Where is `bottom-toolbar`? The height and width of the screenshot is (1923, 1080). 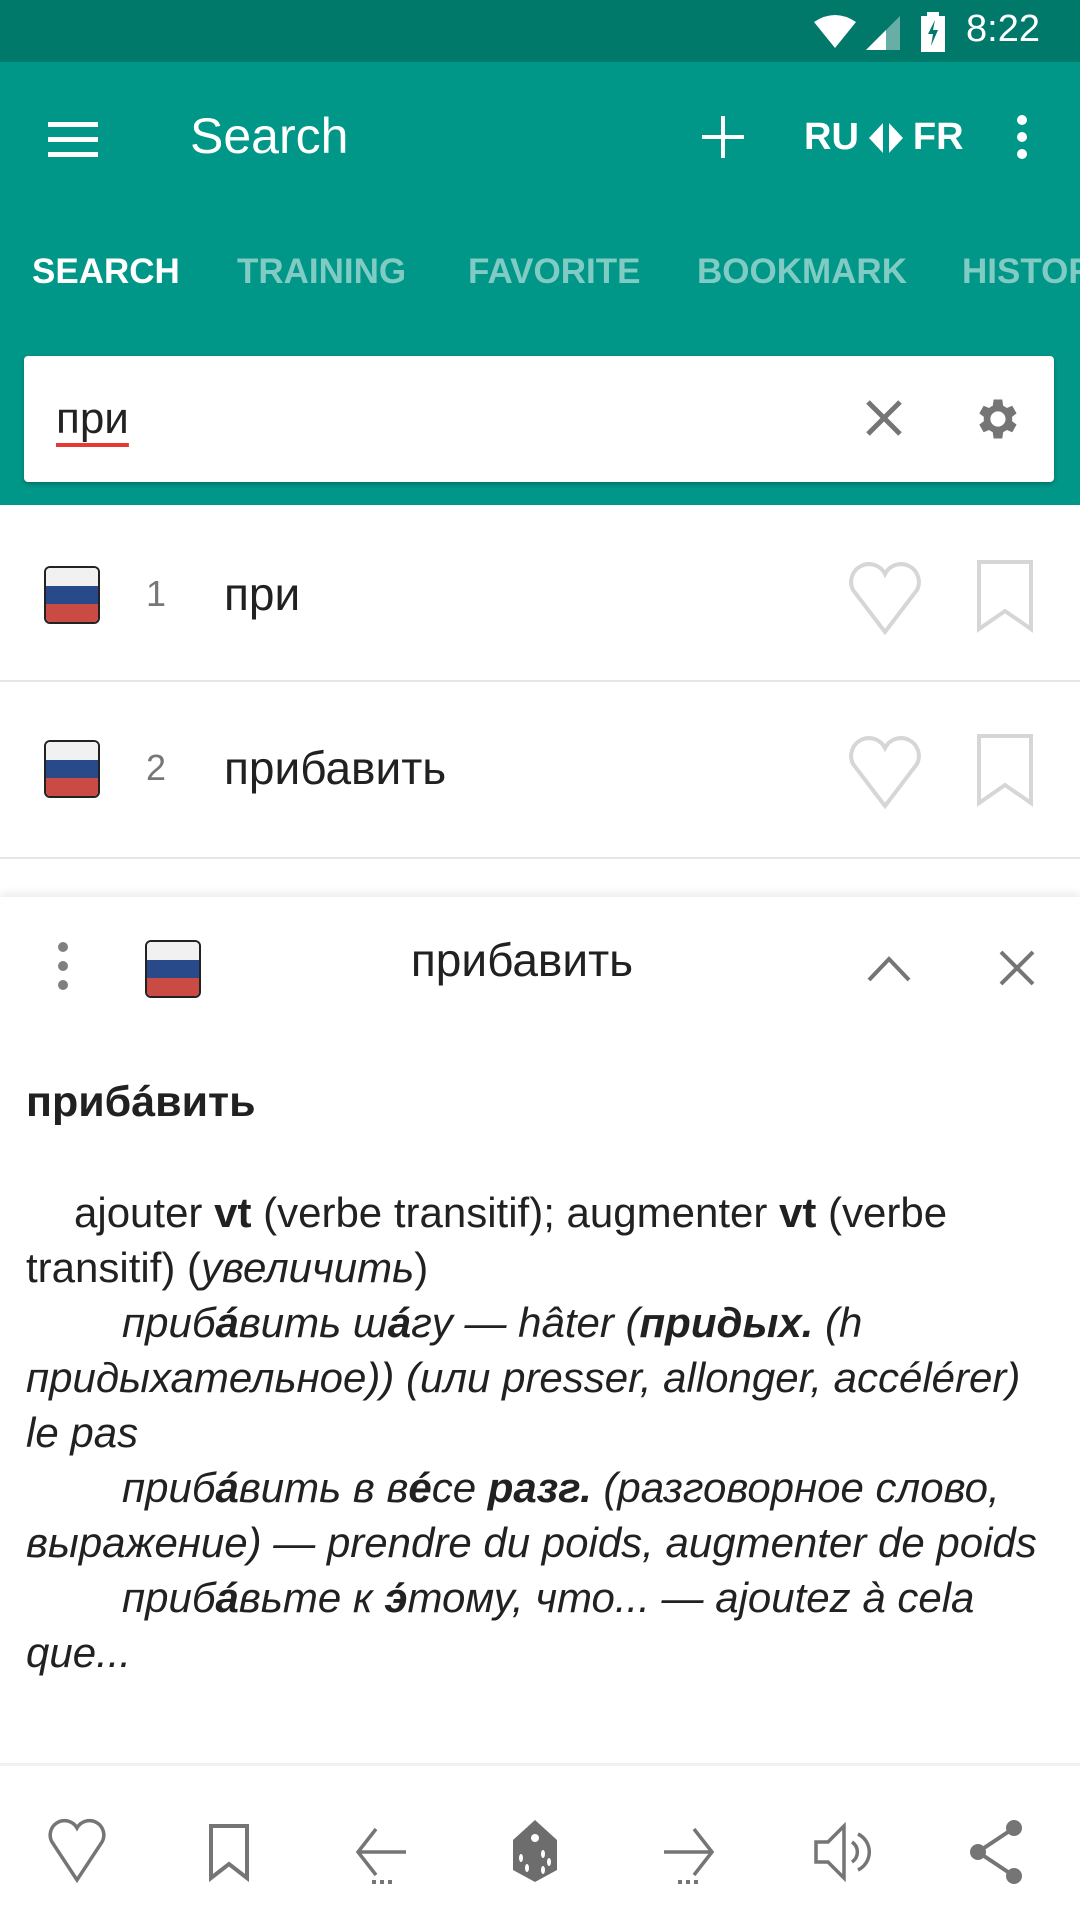
bottom-toolbar is located at coordinates (540, 1843).